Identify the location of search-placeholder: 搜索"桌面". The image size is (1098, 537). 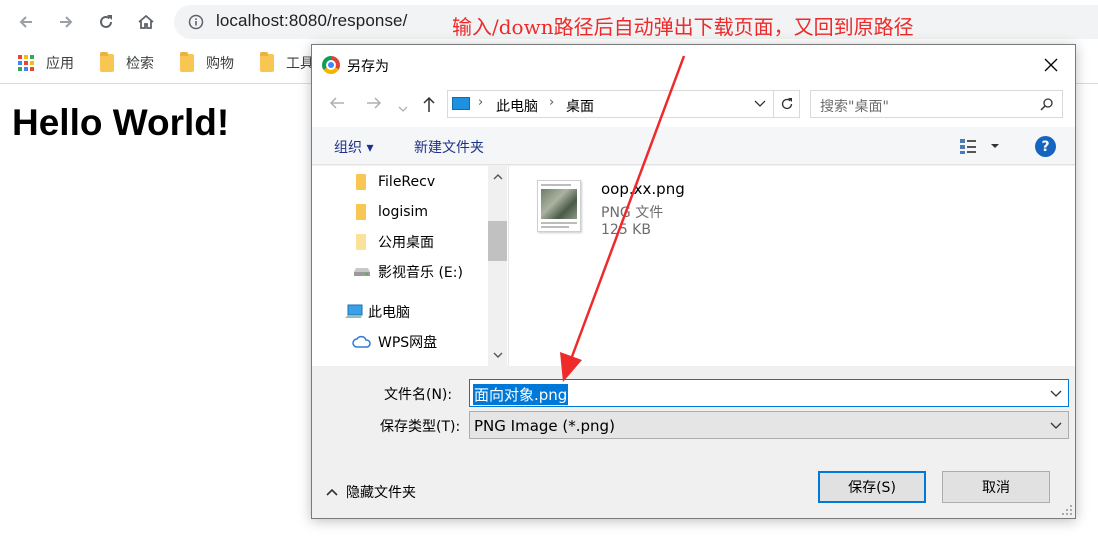
(854, 107).